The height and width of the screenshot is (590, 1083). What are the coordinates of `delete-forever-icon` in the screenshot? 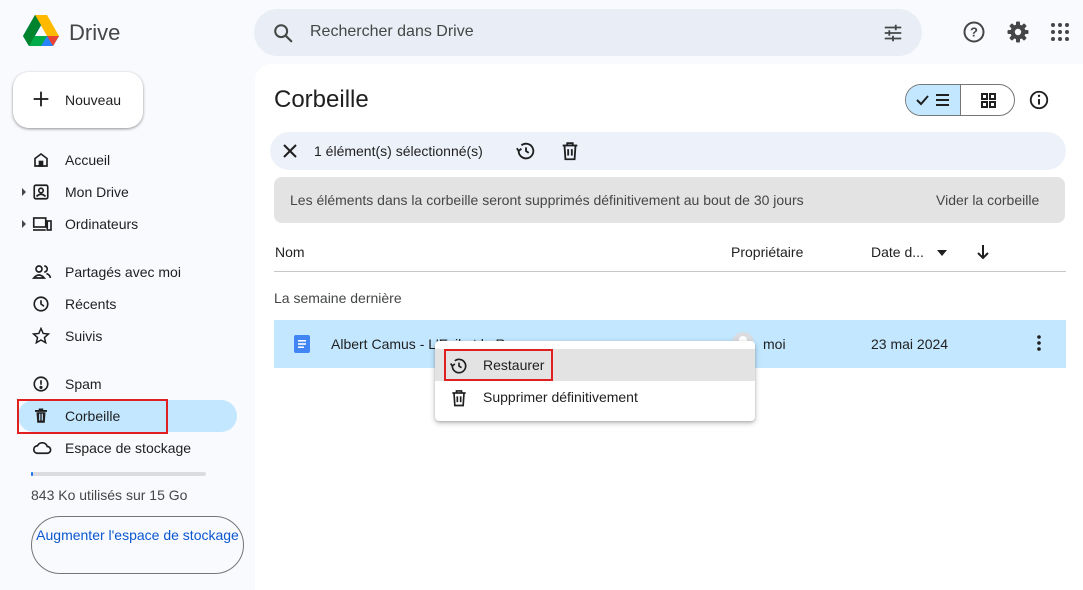 It's located at (570, 151).